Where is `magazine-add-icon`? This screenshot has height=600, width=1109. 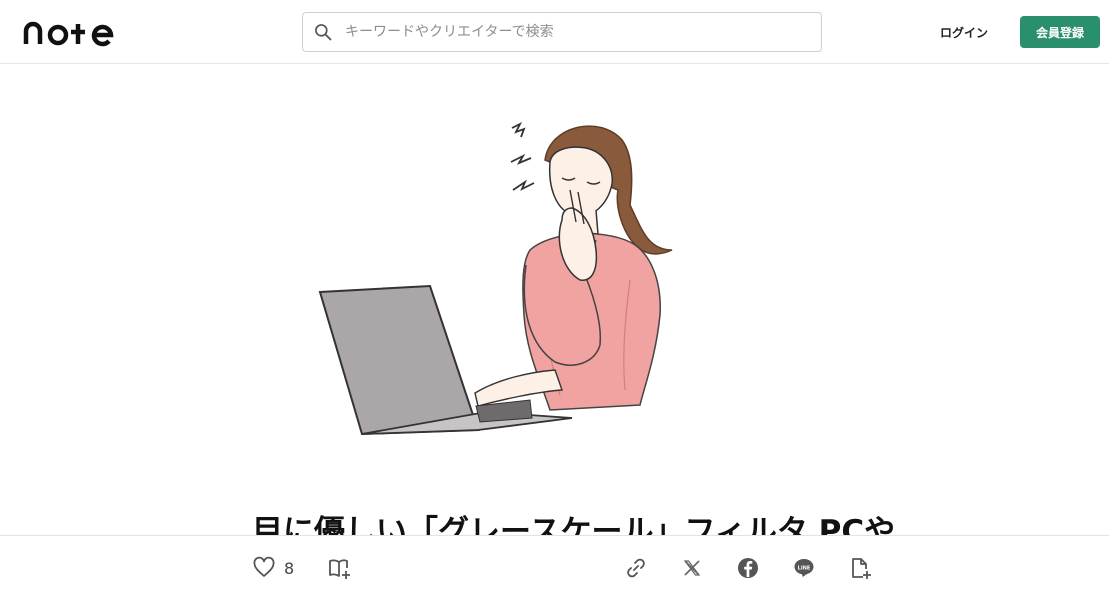 magazine-add-icon is located at coordinates (339, 569).